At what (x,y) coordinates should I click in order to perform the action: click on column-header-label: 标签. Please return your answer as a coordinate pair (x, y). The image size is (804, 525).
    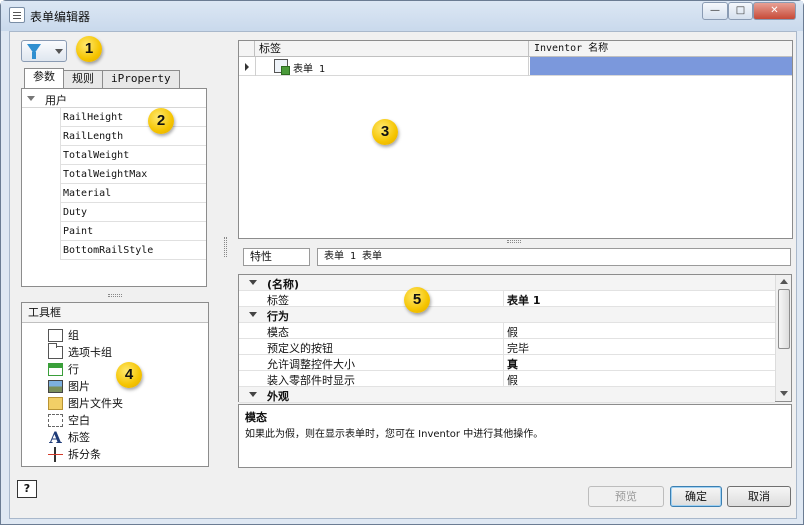
    Looking at the image, I should click on (392, 49).